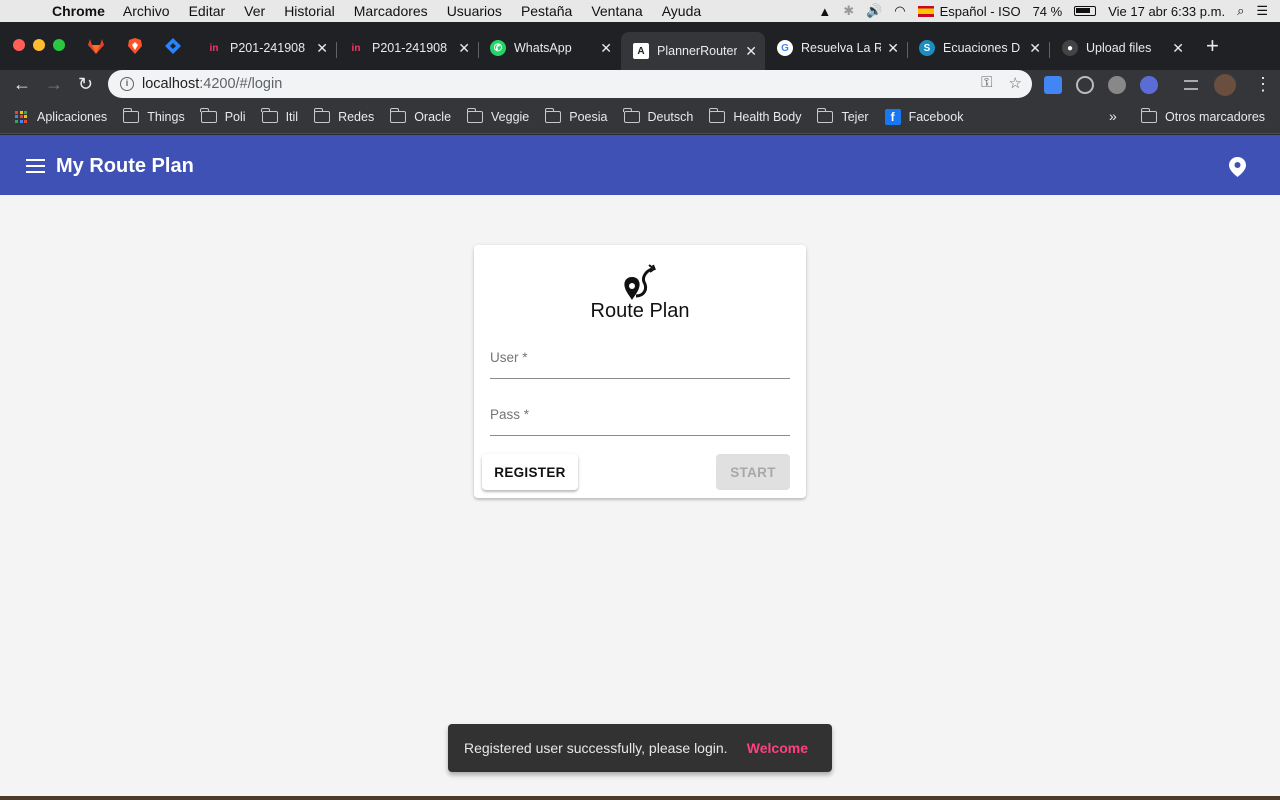 This screenshot has height=800, width=1280. Describe the element at coordinates (78, 11) in the screenshot. I see `menu-app-name: Chrome` at that location.